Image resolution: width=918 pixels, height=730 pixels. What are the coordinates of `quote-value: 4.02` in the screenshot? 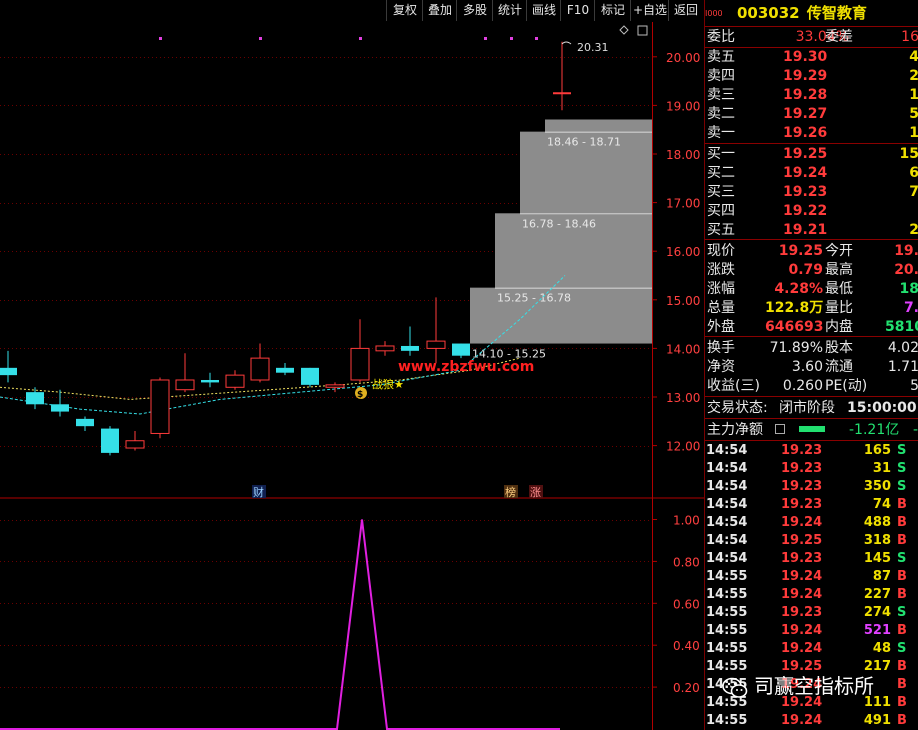 It's located at (902, 348).